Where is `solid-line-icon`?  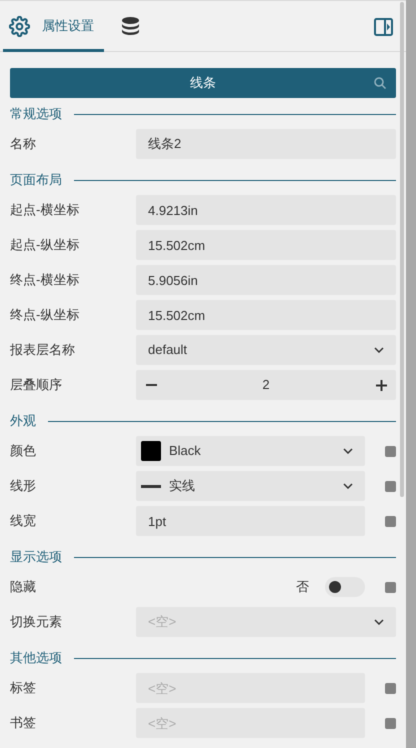
solid-line-icon is located at coordinates (151, 486).